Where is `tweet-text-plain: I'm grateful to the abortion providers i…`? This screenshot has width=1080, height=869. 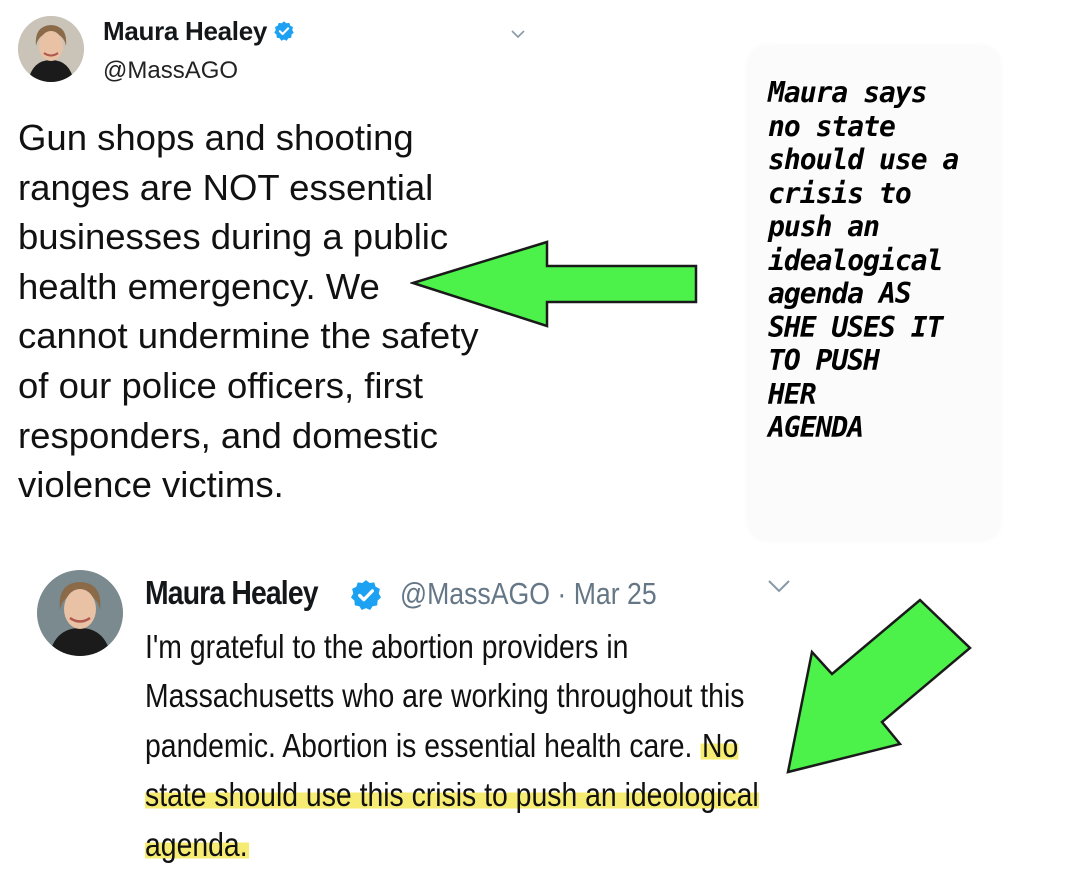 tweet-text-plain: I'm grateful to the abortion providers i… is located at coordinates (445, 696).